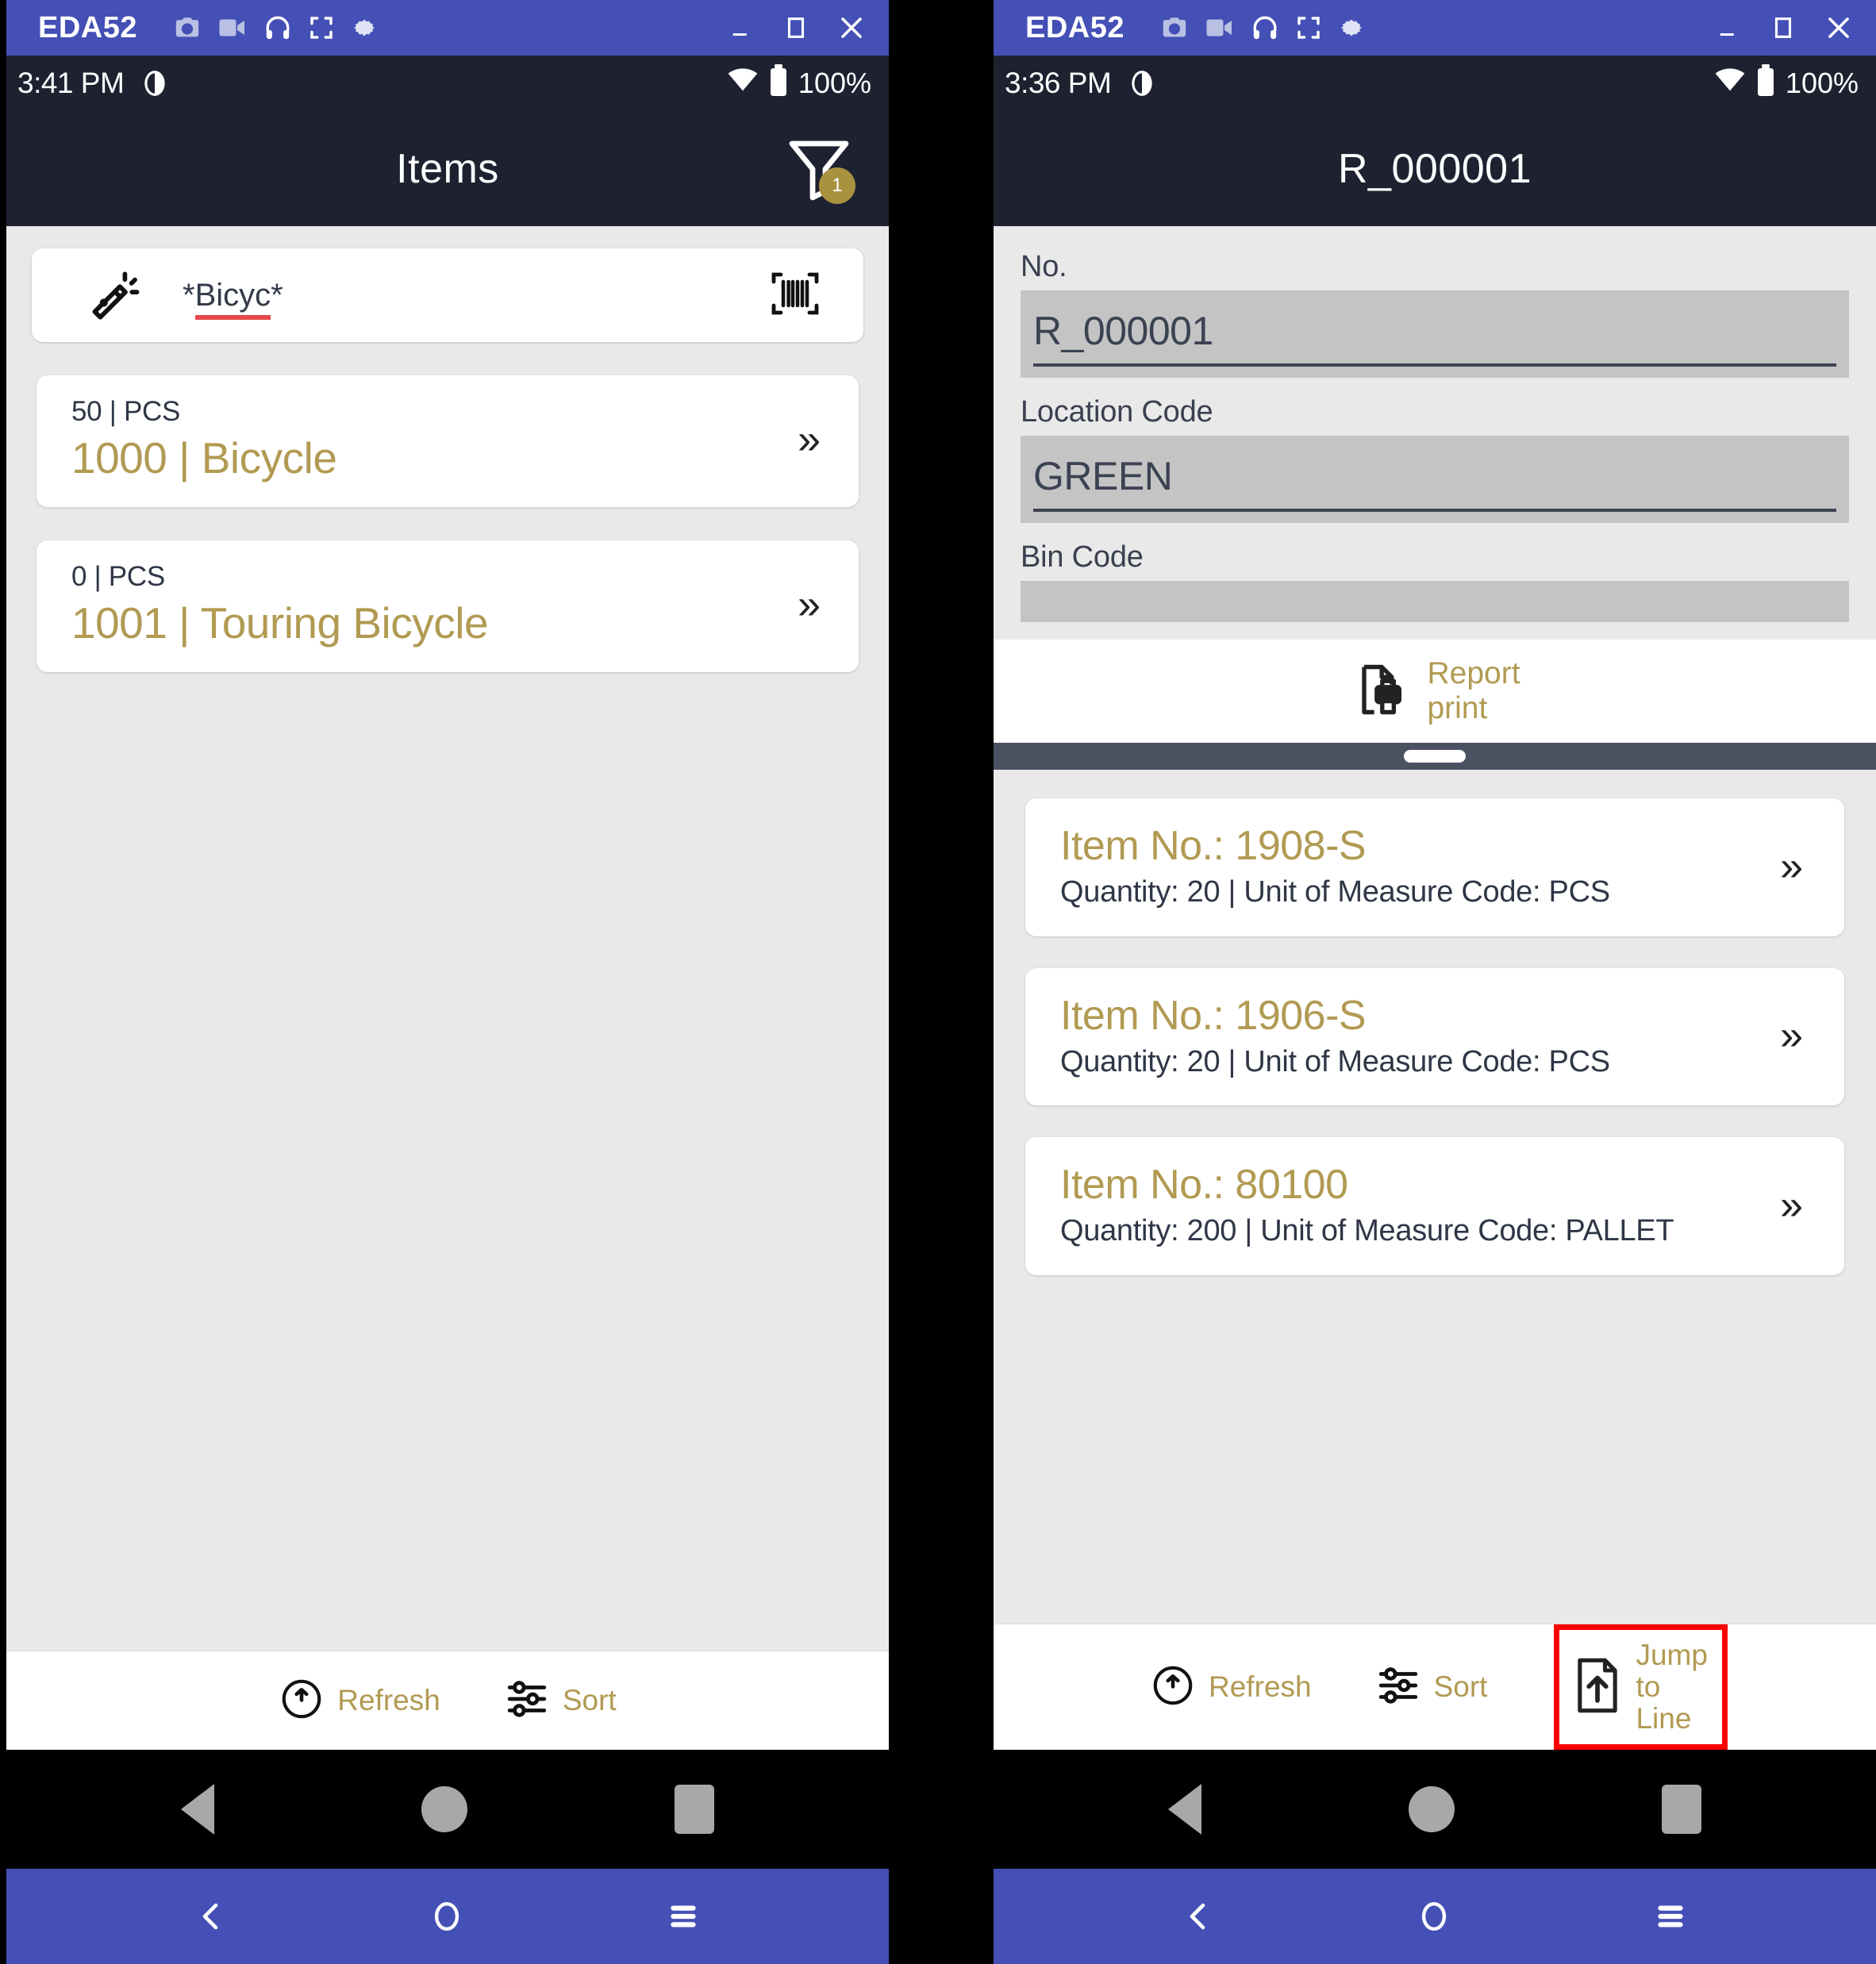 The width and height of the screenshot is (1876, 1964). What do you see at coordinates (388, 1700) in the screenshot?
I see `refresh-label: Refresh` at bounding box center [388, 1700].